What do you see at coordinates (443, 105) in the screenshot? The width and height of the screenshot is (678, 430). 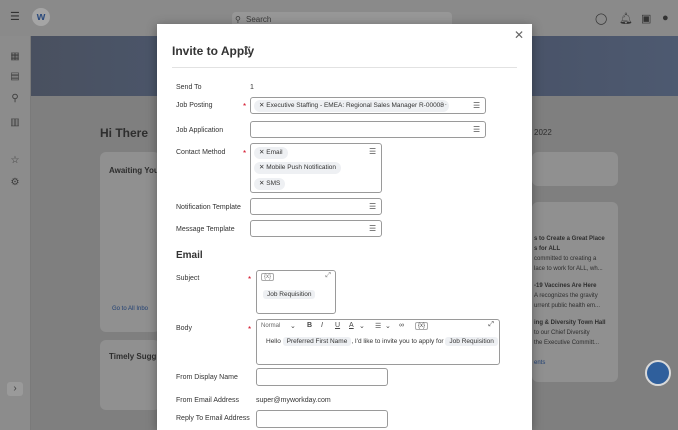 I see `more-icon: ⋯` at bounding box center [443, 105].